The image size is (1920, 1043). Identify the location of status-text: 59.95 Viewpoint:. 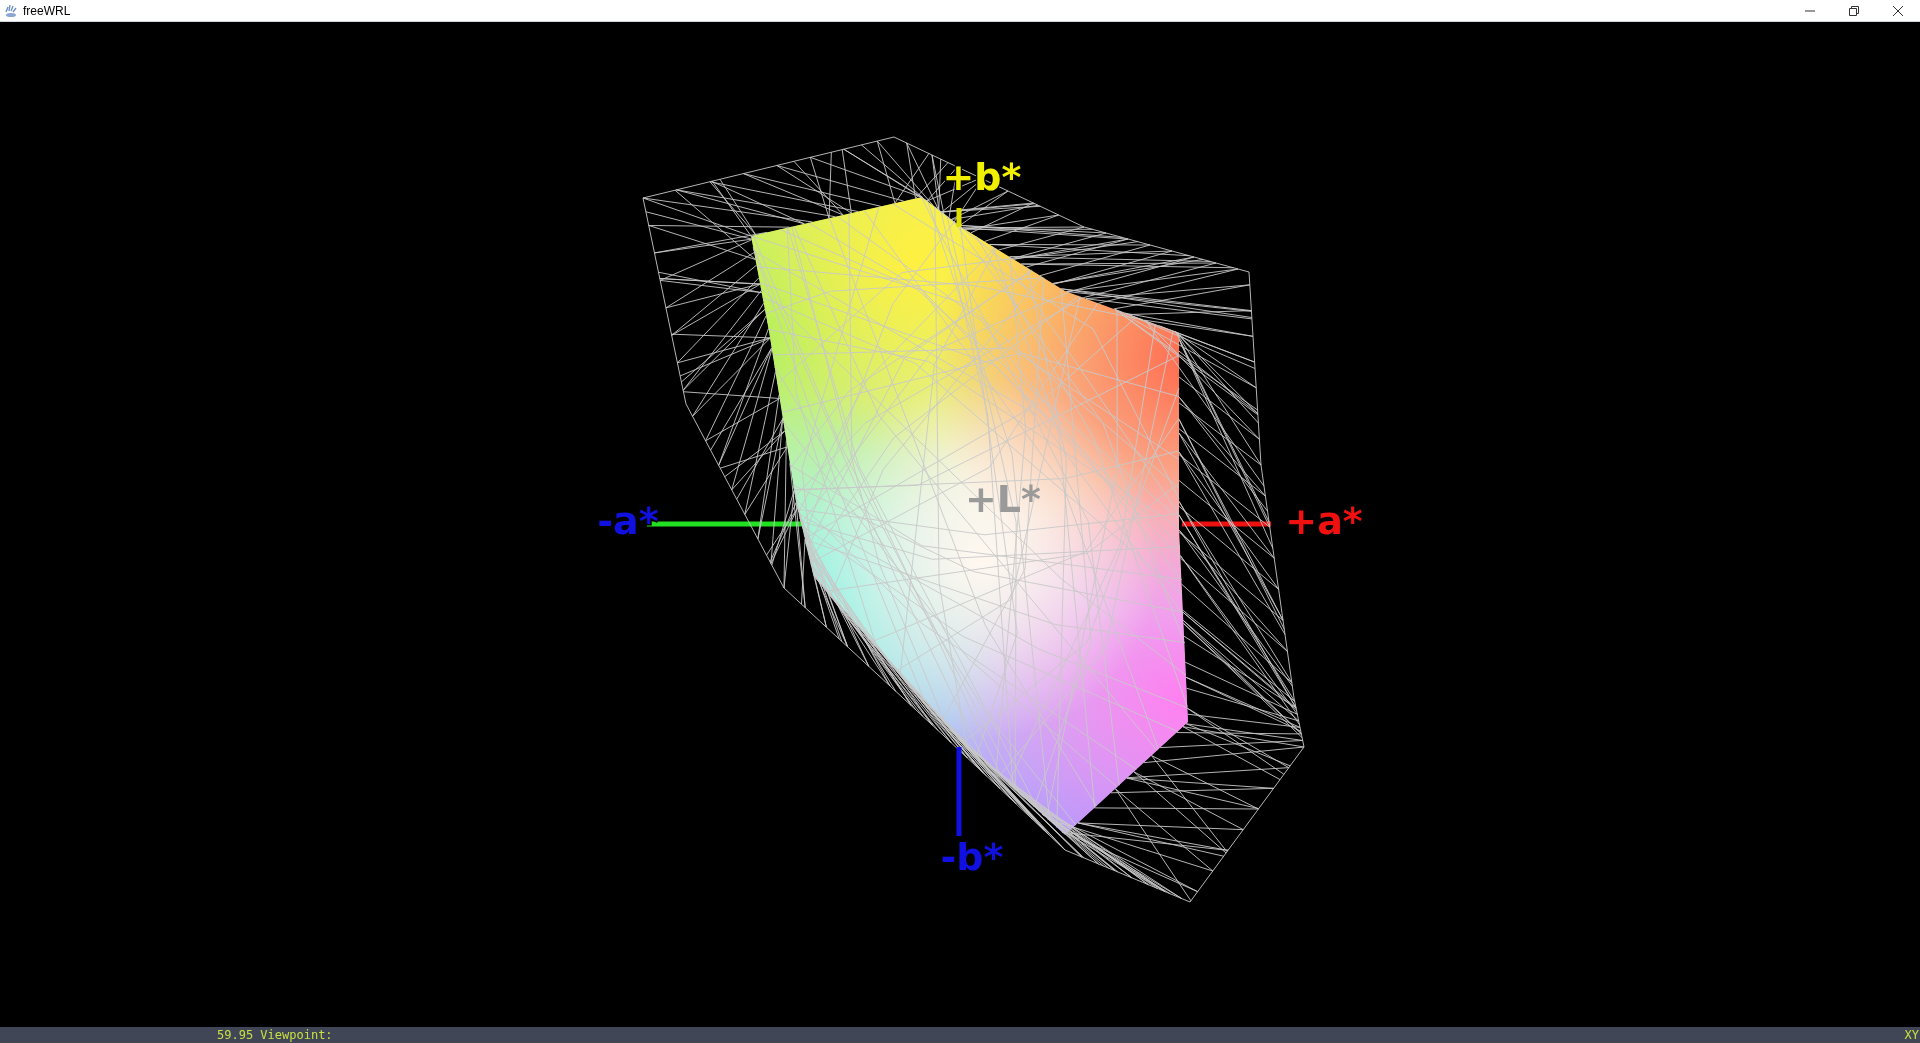
(275, 1035).